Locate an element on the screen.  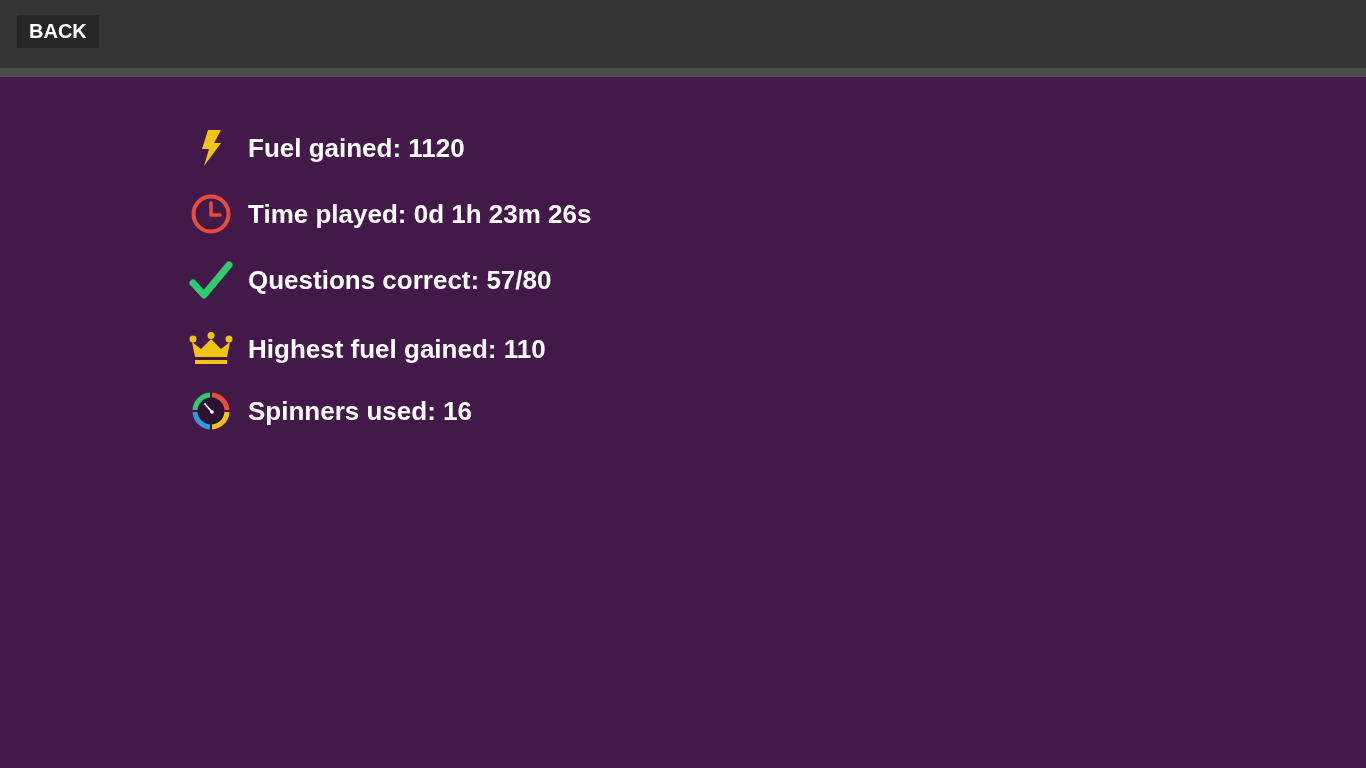
crown-icon is located at coordinates (211, 349).